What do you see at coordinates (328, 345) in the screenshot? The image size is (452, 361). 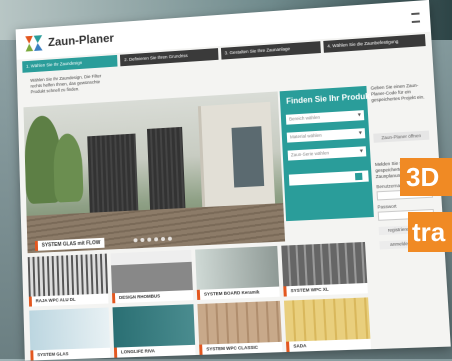 I see `product-label: SADA` at bounding box center [328, 345].